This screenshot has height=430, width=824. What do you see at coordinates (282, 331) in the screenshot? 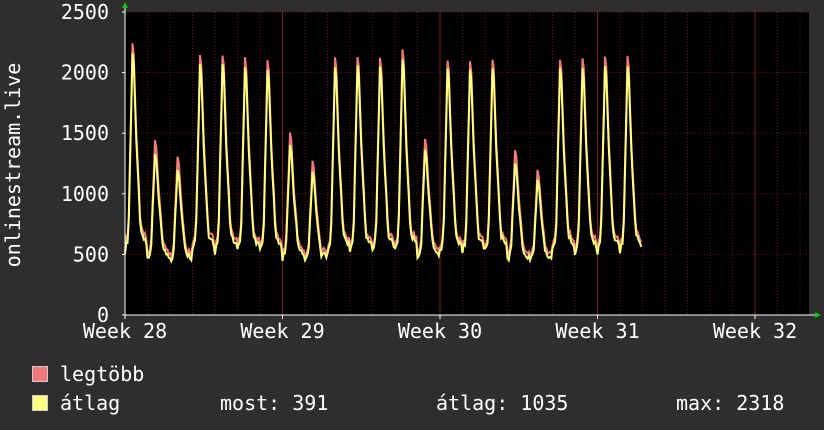
I see `x-tick-label: Week 29` at bounding box center [282, 331].